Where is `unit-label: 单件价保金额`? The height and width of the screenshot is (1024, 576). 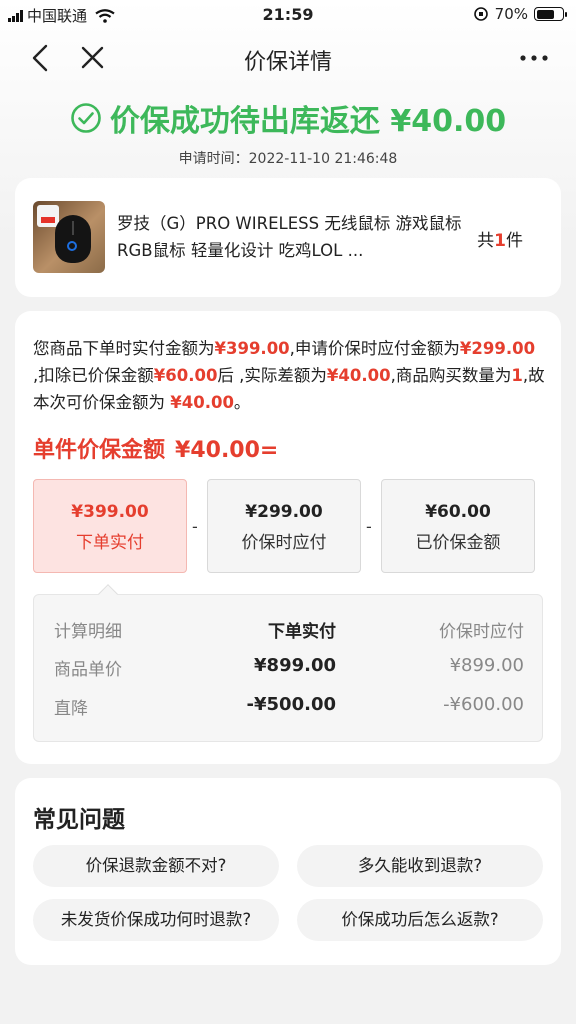 unit-label: 单件价保金额 is located at coordinates (99, 450).